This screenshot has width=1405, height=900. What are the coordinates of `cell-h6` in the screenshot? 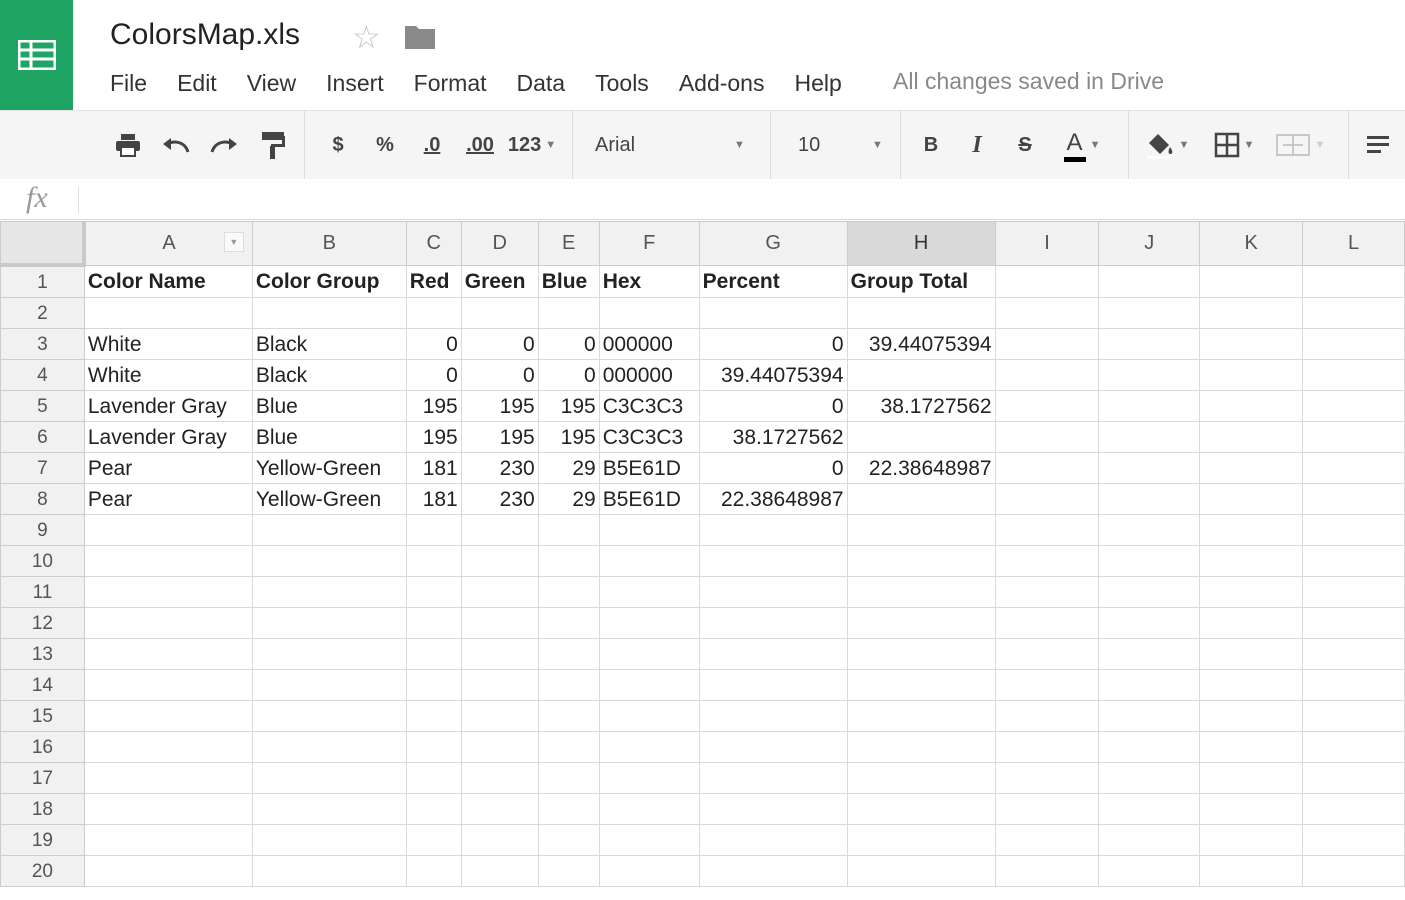 It's located at (921, 437).